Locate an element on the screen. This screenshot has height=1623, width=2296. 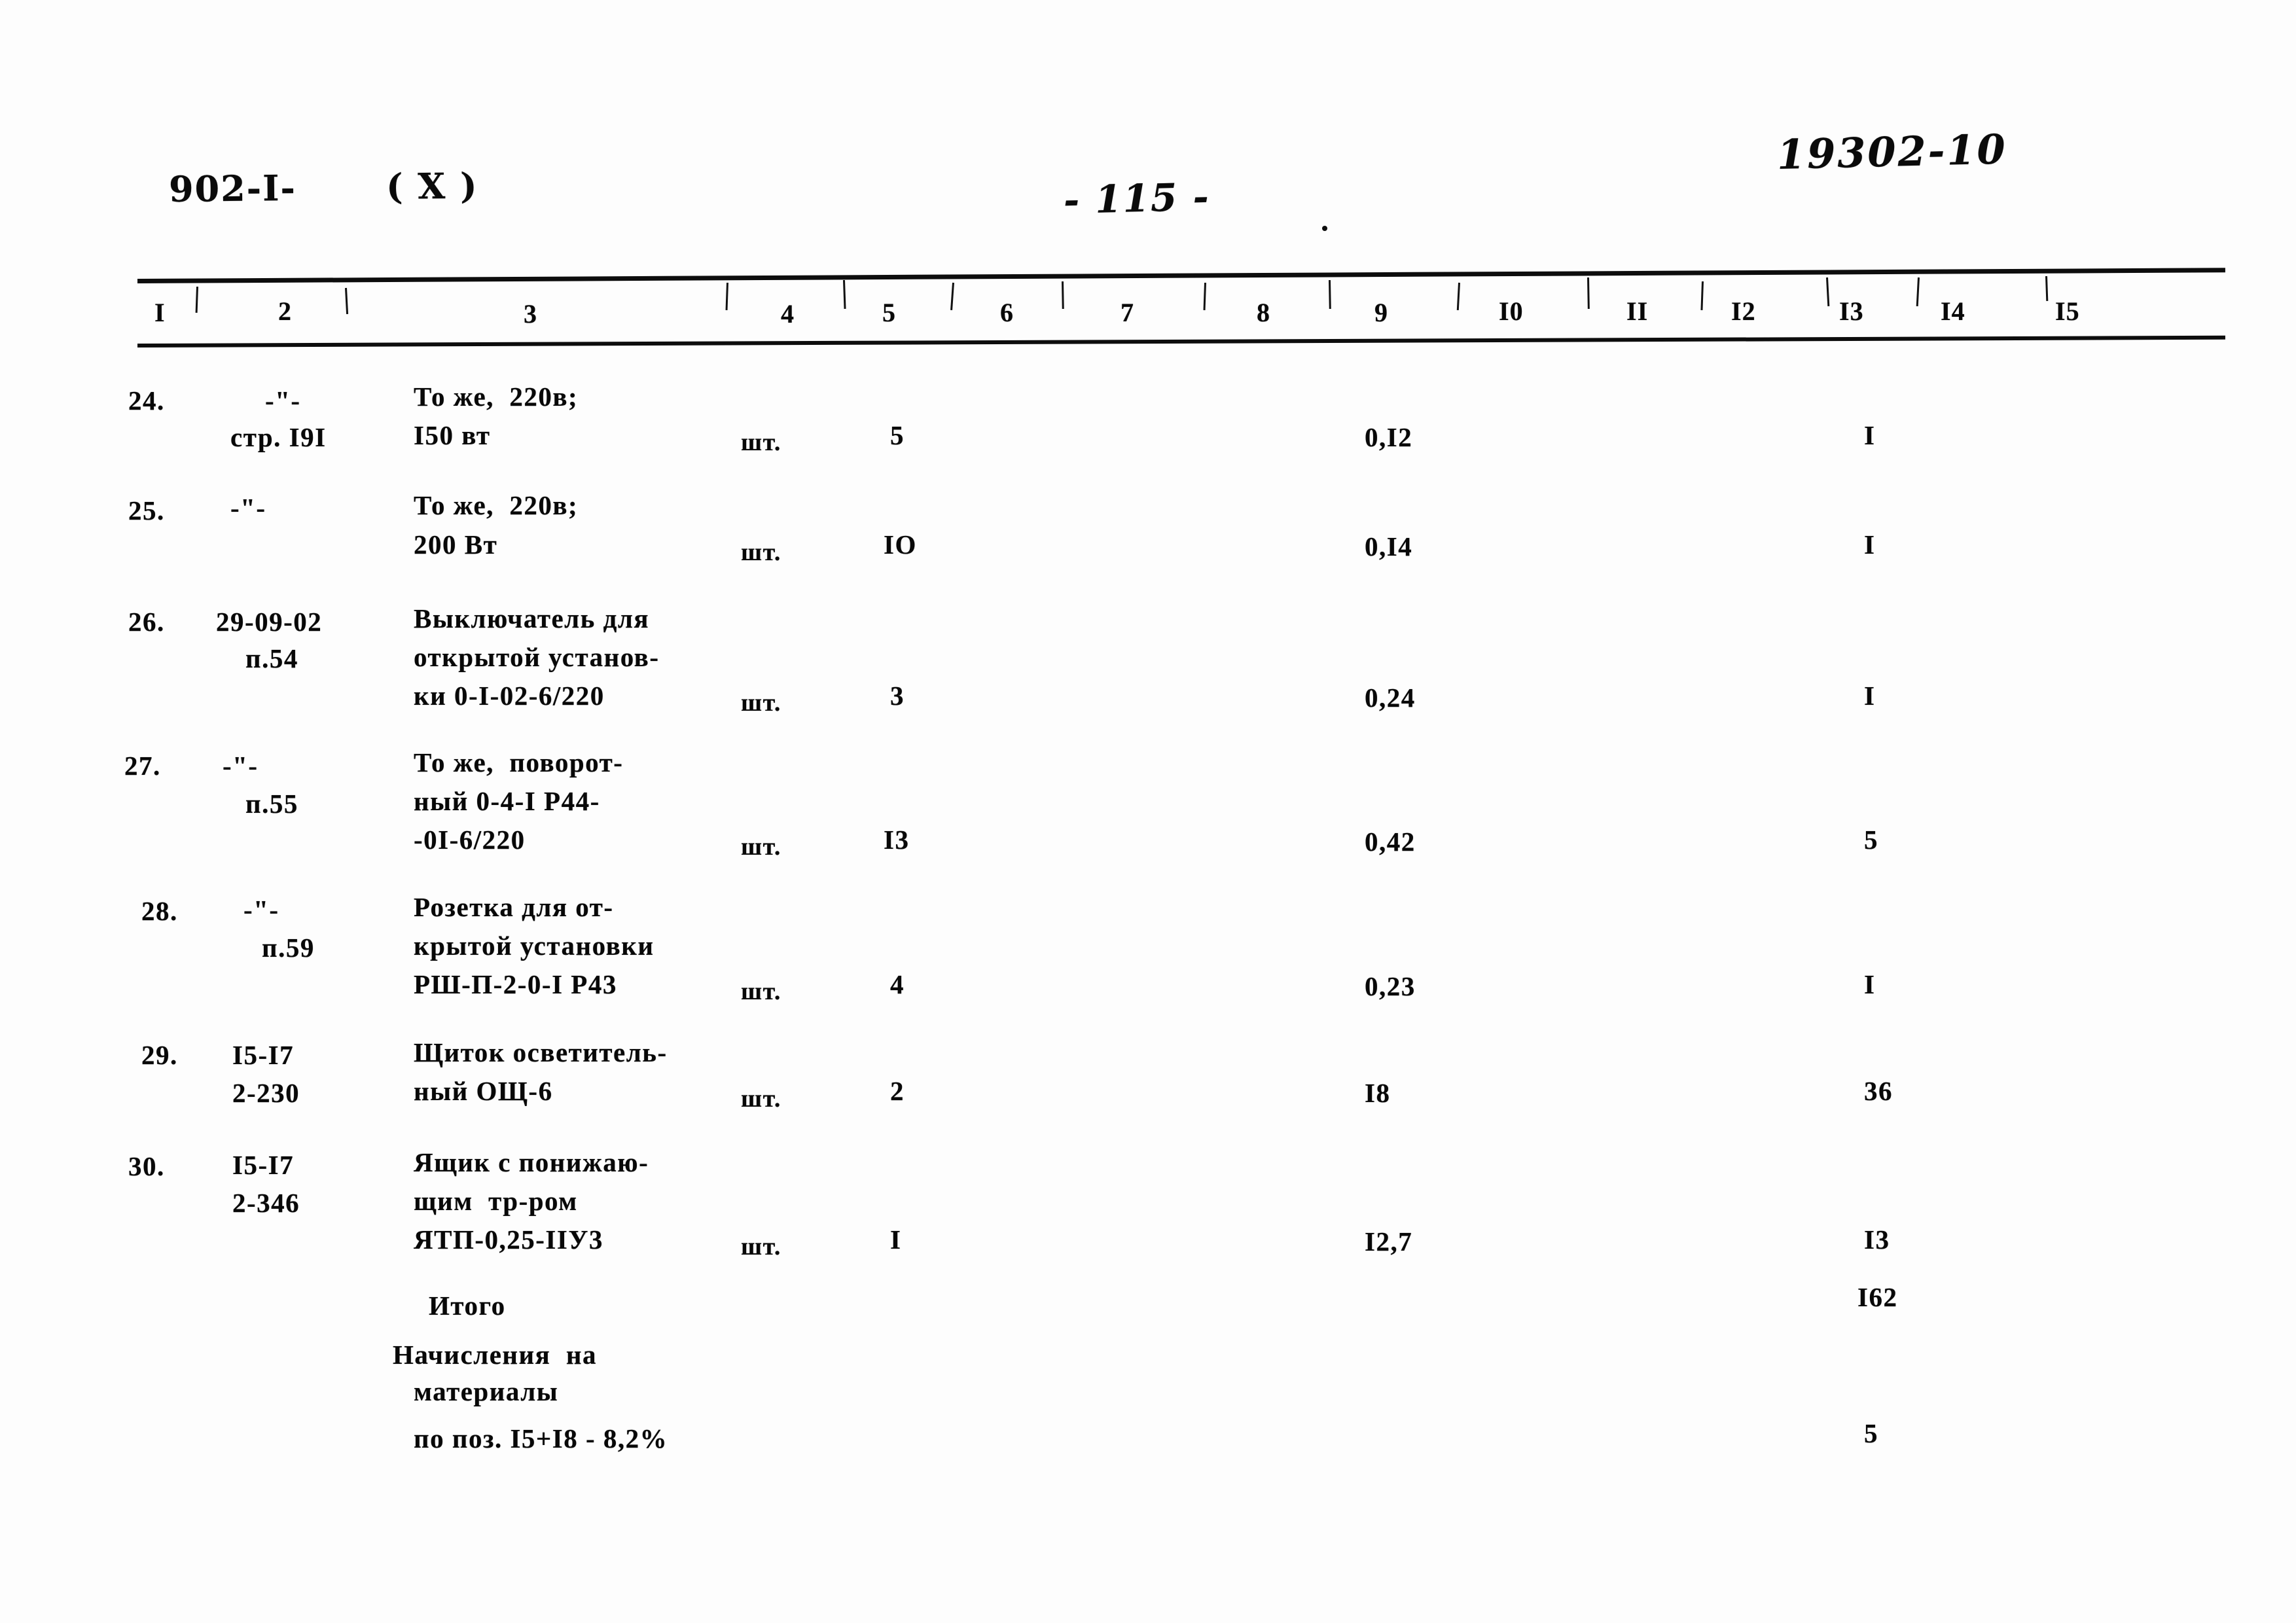
column-header-13: I3 is located at coordinates (1851, 311).